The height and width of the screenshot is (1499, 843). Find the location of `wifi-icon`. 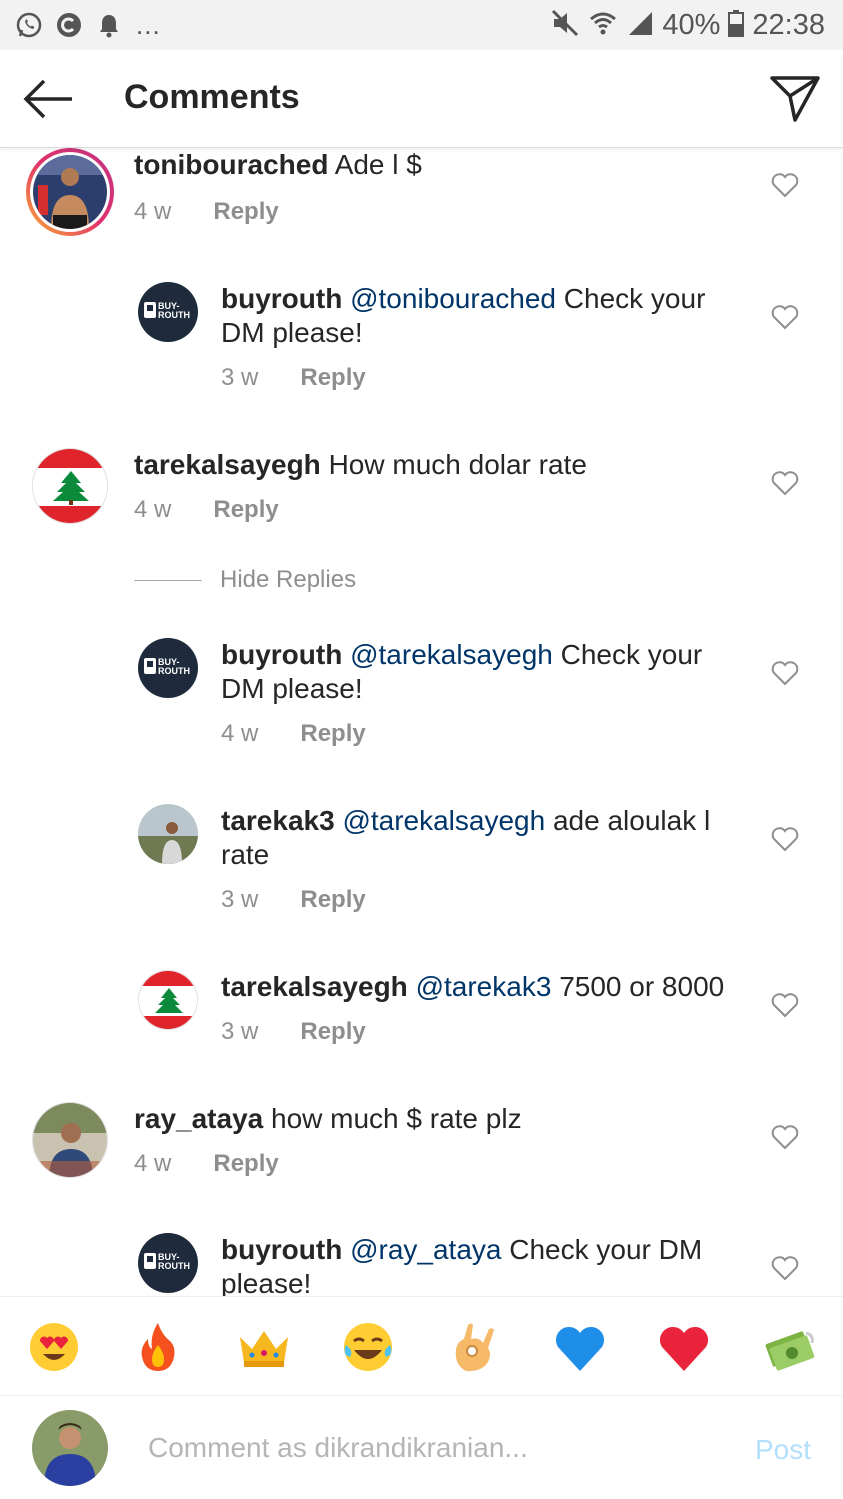

wifi-icon is located at coordinates (603, 25).